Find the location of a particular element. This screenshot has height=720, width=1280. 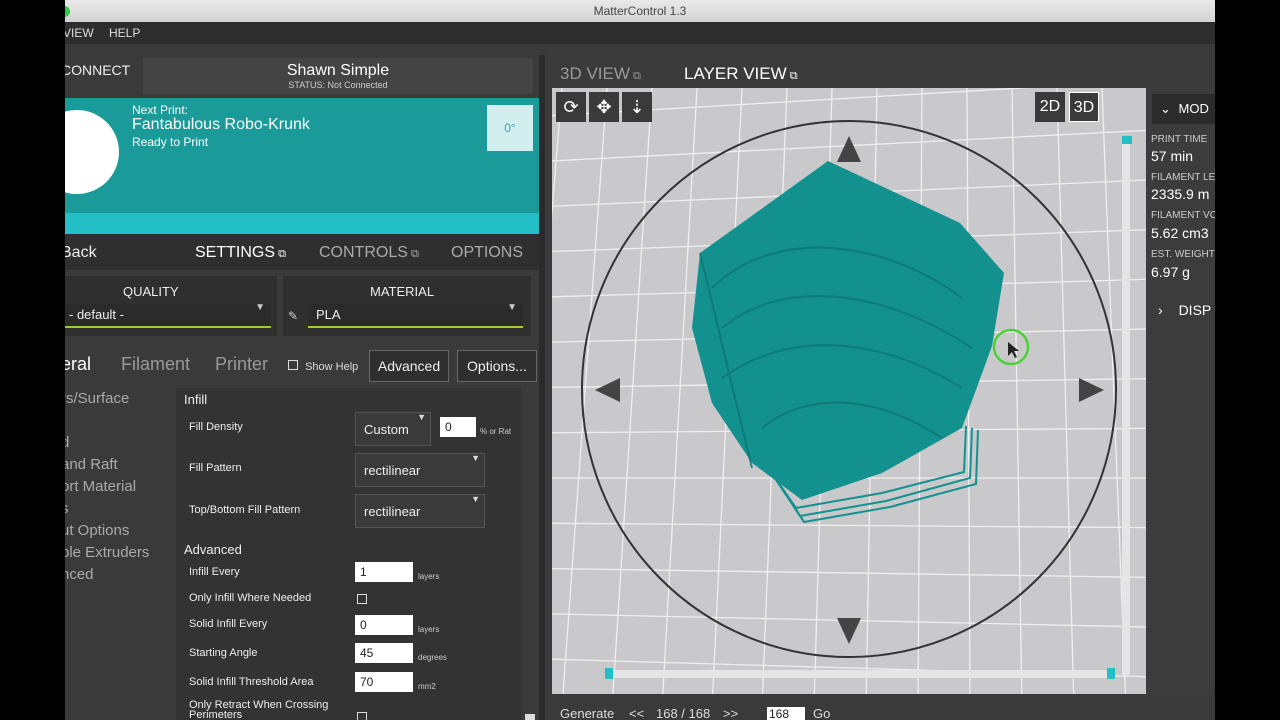

part-thumbnail is located at coordinates (92, 152).